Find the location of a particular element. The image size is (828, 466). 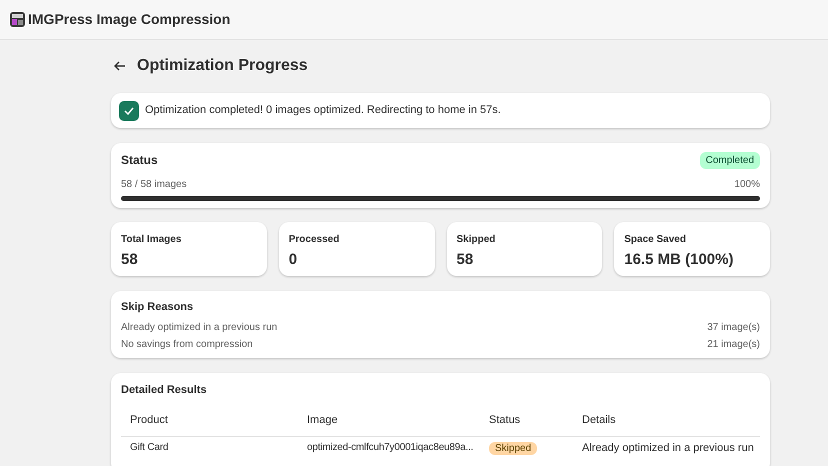

skip-reason: No savings from compression is located at coordinates (187, 345).